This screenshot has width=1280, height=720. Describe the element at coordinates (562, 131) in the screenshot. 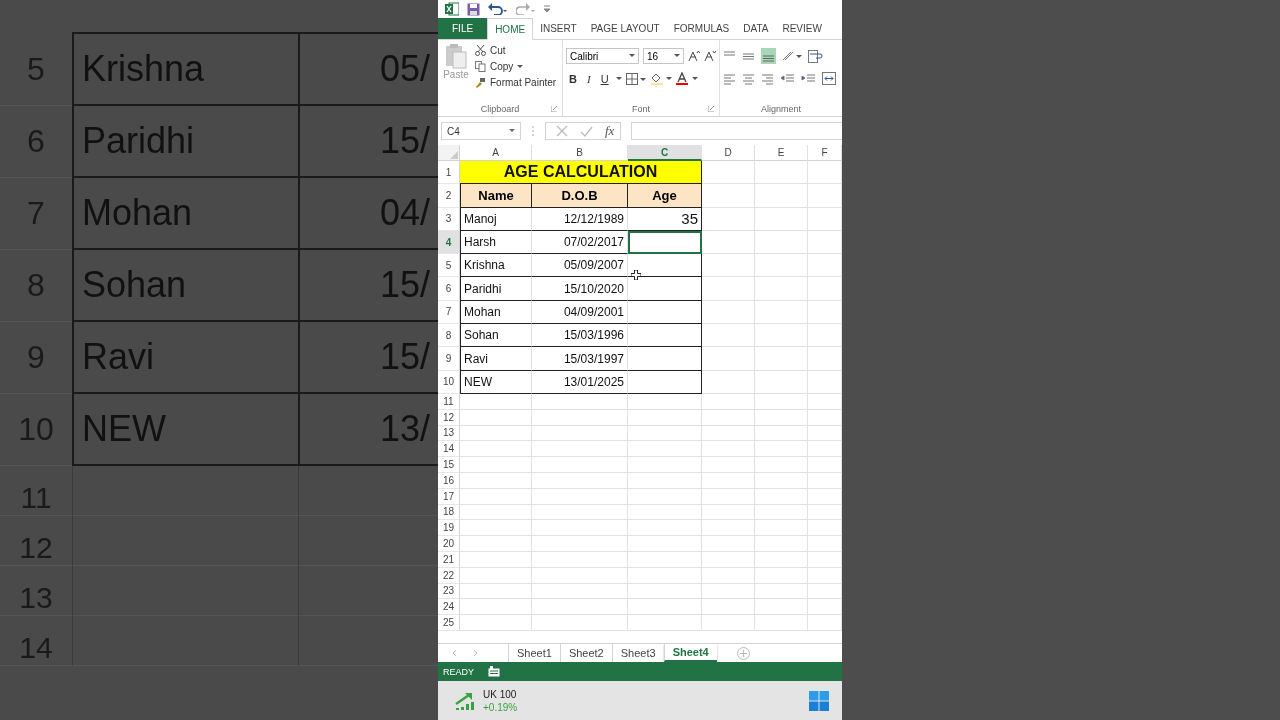

I see `cancel-icon` at that location.